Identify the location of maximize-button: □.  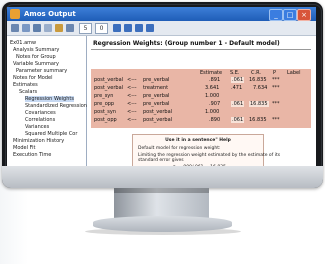
(290, 15).